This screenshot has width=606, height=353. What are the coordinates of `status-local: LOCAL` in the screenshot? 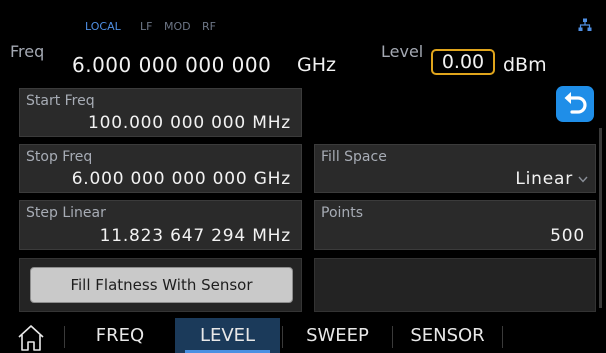 It's located at (103, 26).